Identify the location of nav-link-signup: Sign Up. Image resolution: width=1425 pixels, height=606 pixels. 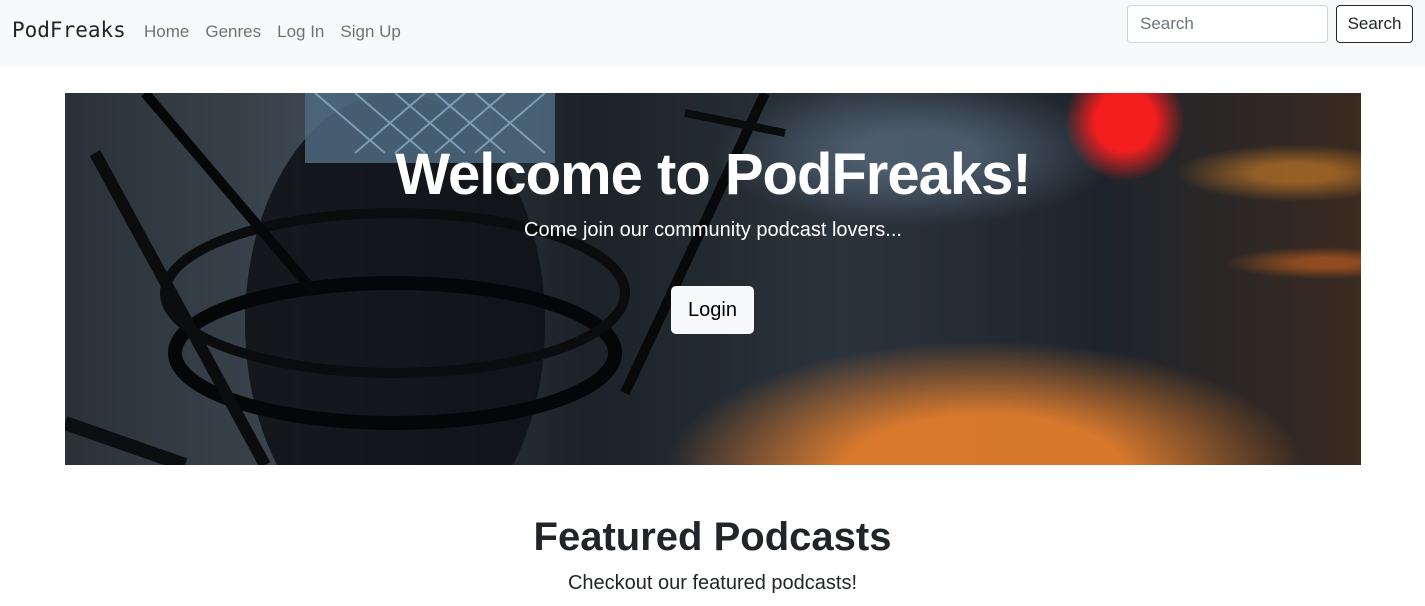
(370, 32).